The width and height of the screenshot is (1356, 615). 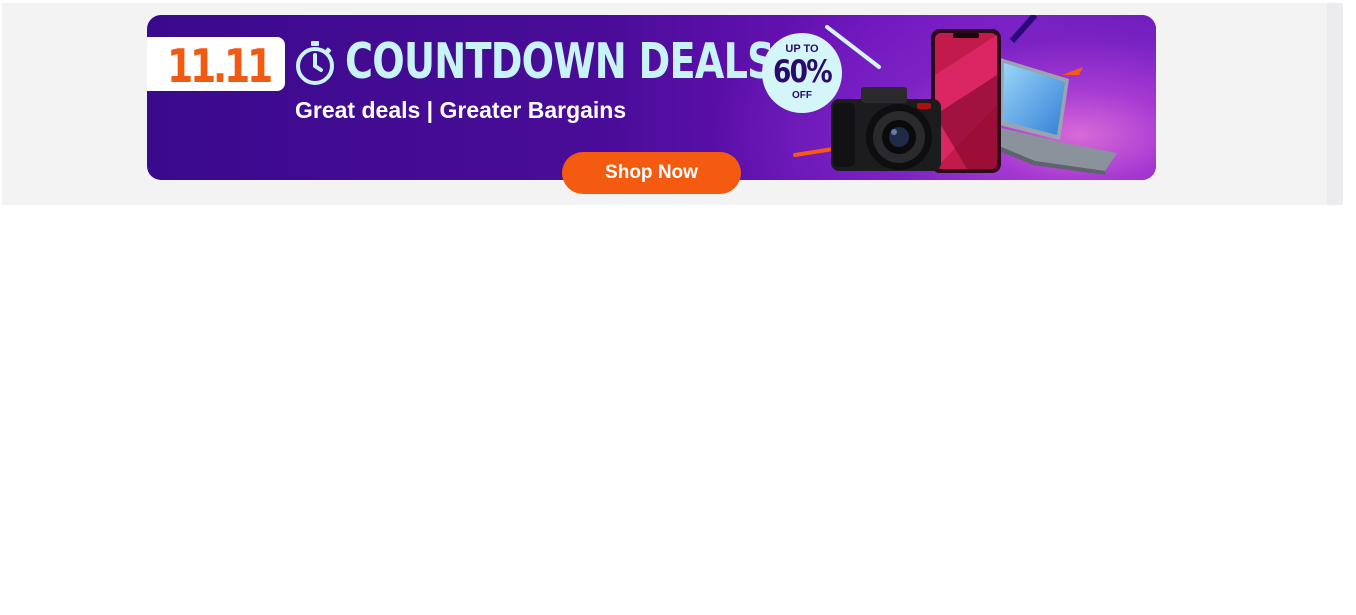 I want to click on event-tag-text: 11.11, so click(x=220, y=66).